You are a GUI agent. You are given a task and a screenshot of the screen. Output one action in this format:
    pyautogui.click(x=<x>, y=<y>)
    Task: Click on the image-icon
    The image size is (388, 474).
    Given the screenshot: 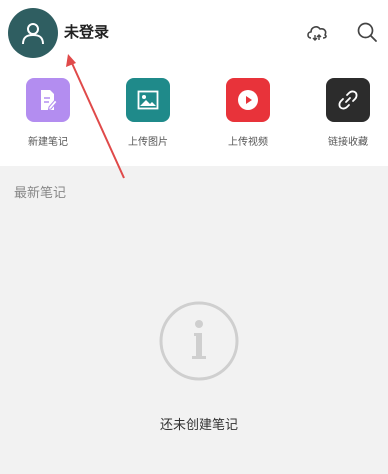 What is the action you would take?
    pyautogui.click(x=148, y=100)
    